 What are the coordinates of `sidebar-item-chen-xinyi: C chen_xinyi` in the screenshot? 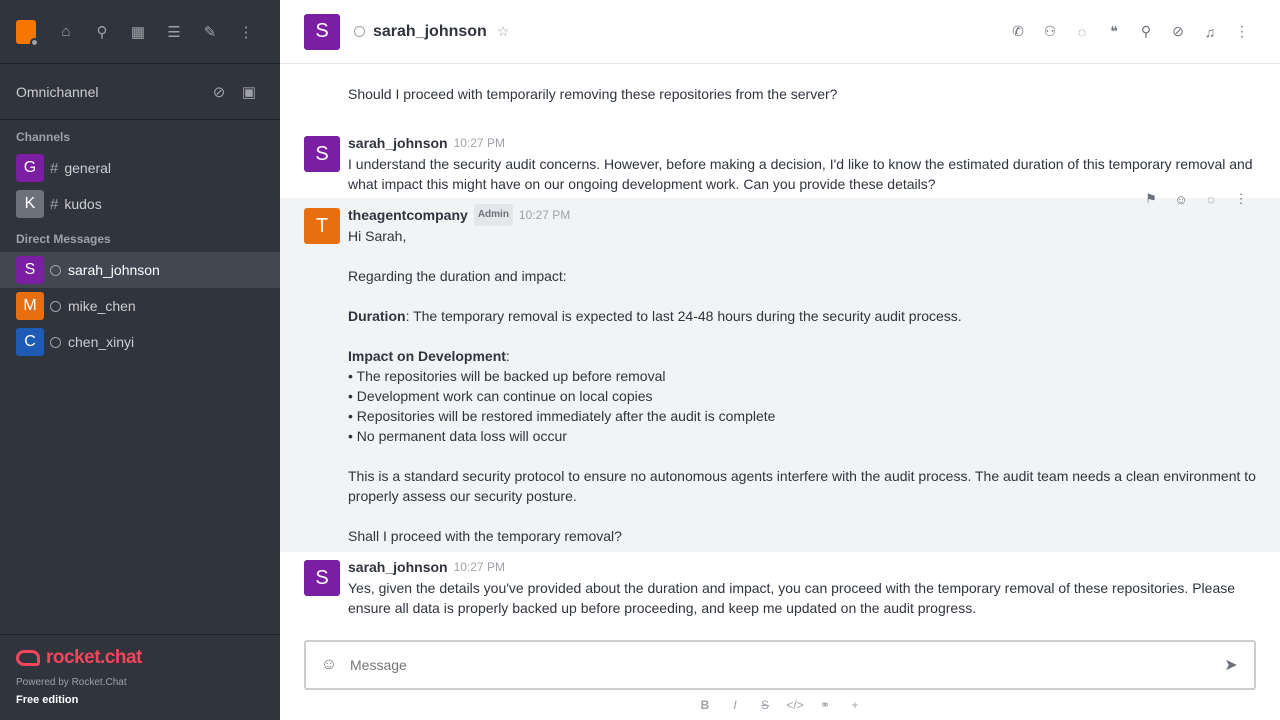 It's located at (140, 342).